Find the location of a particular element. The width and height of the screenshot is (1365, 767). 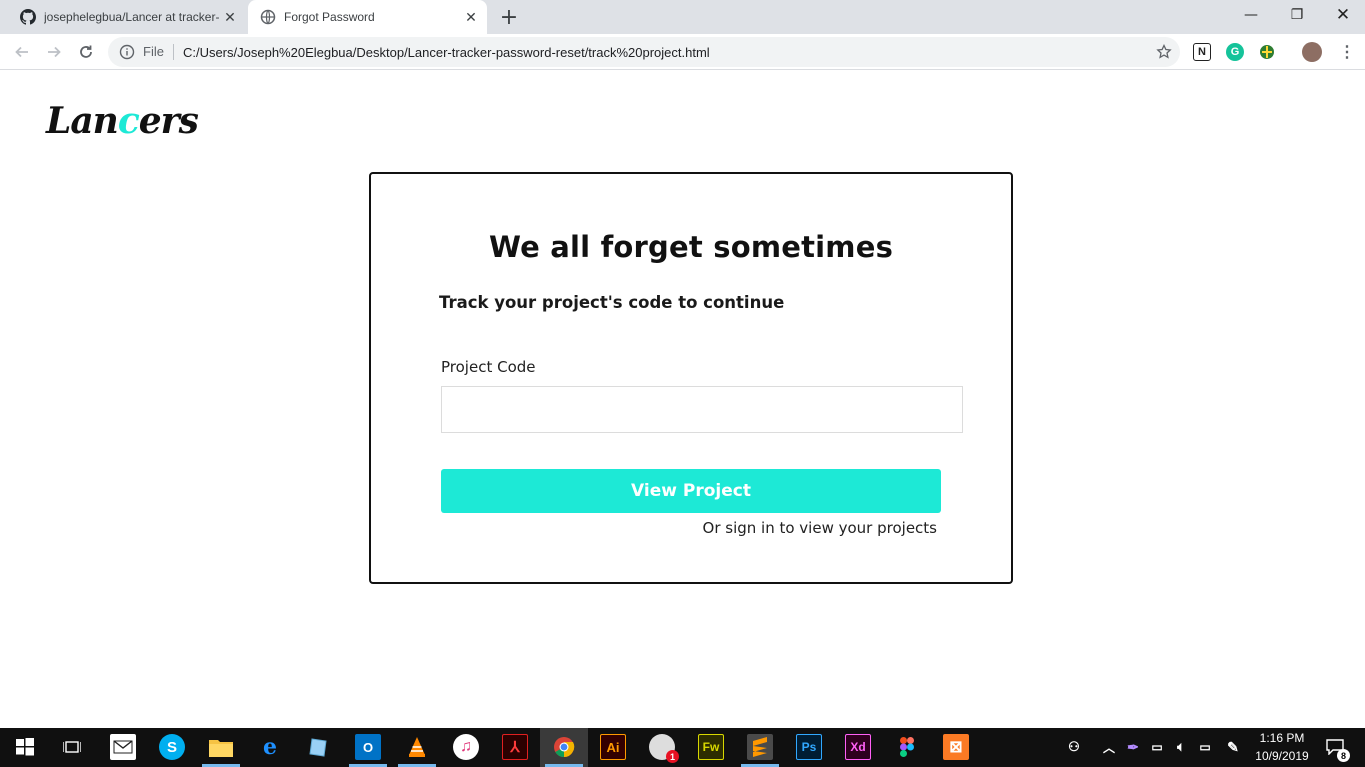

edge-icon: e is located at coordinates (270, 747).